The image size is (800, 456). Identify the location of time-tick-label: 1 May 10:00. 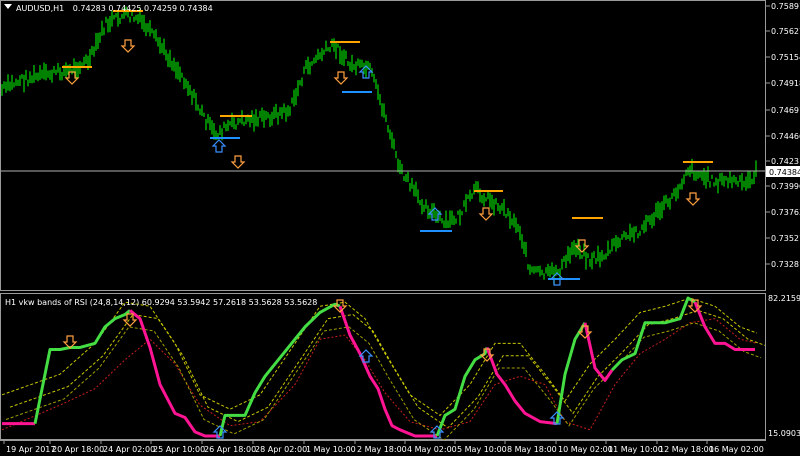
(331, 449).